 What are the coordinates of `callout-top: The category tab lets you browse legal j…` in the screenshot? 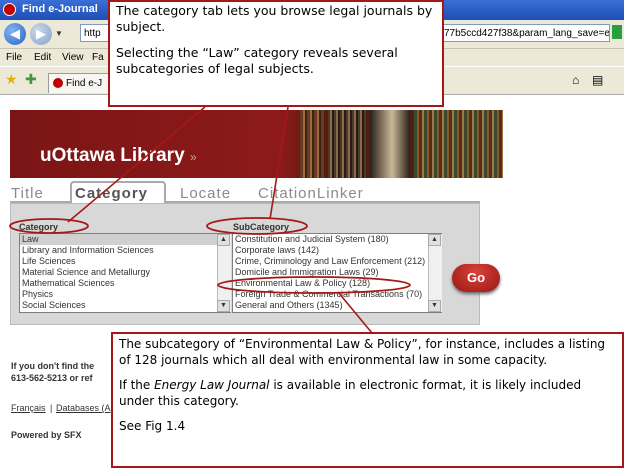 It's located at (276, 53).